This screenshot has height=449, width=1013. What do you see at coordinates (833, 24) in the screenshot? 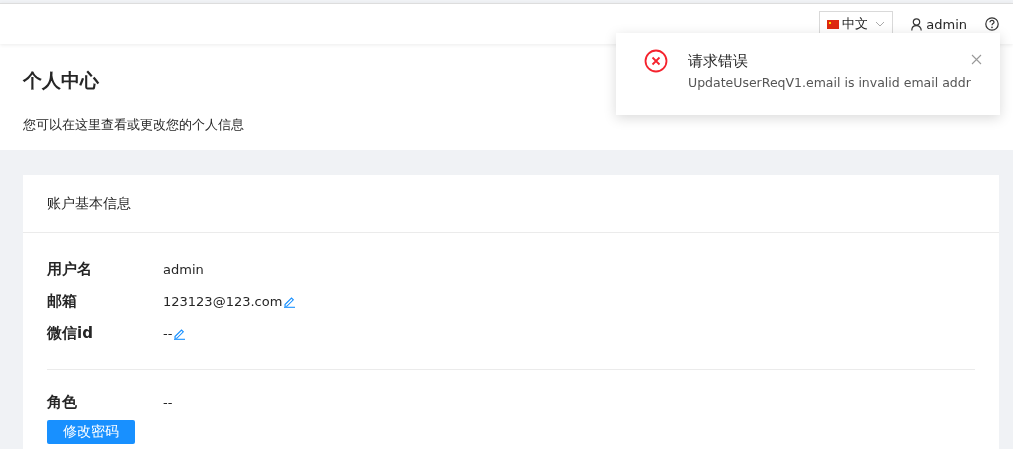
I see `flag-icon` at bounding box center [833, 24].